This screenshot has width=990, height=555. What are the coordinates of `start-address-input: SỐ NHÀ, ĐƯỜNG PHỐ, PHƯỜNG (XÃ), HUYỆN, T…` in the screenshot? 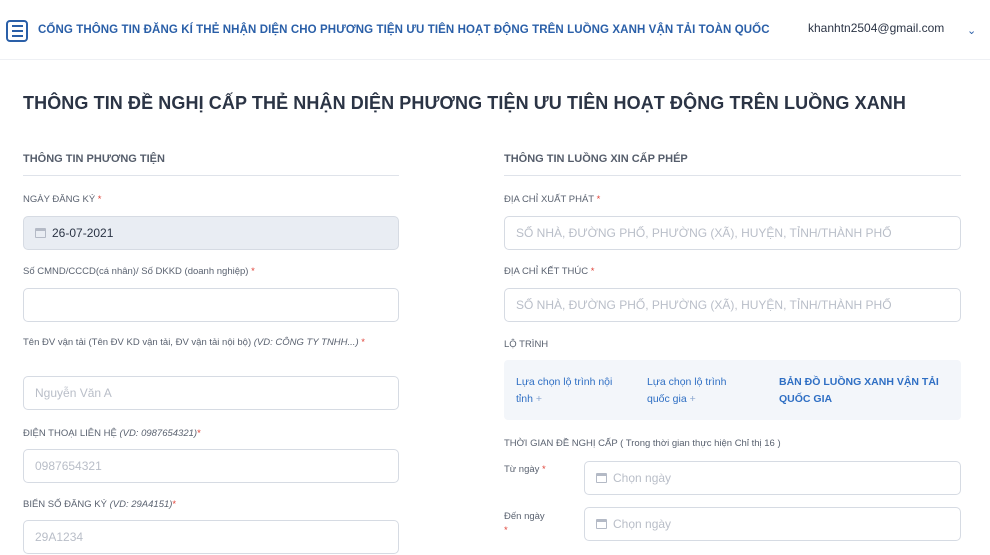 It's located at (732, 233).